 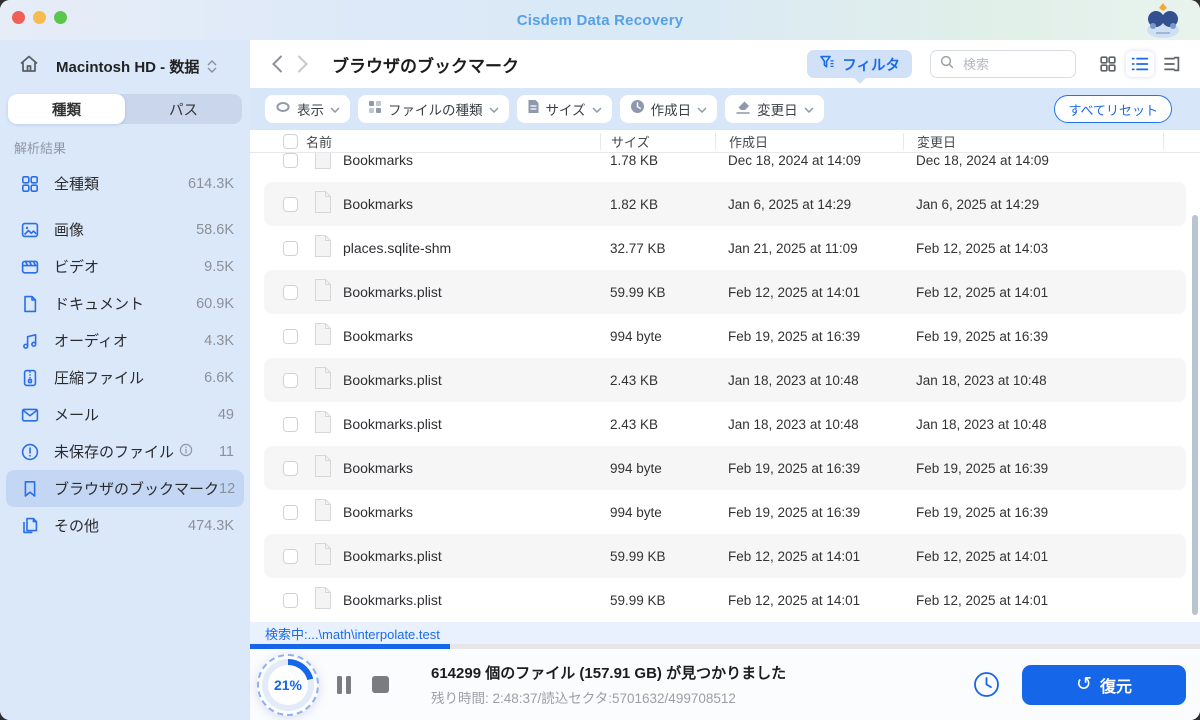 I want to click on sidebar-item-unsaved-files: 未保存のファイル 11, so click(x=125, y=451).